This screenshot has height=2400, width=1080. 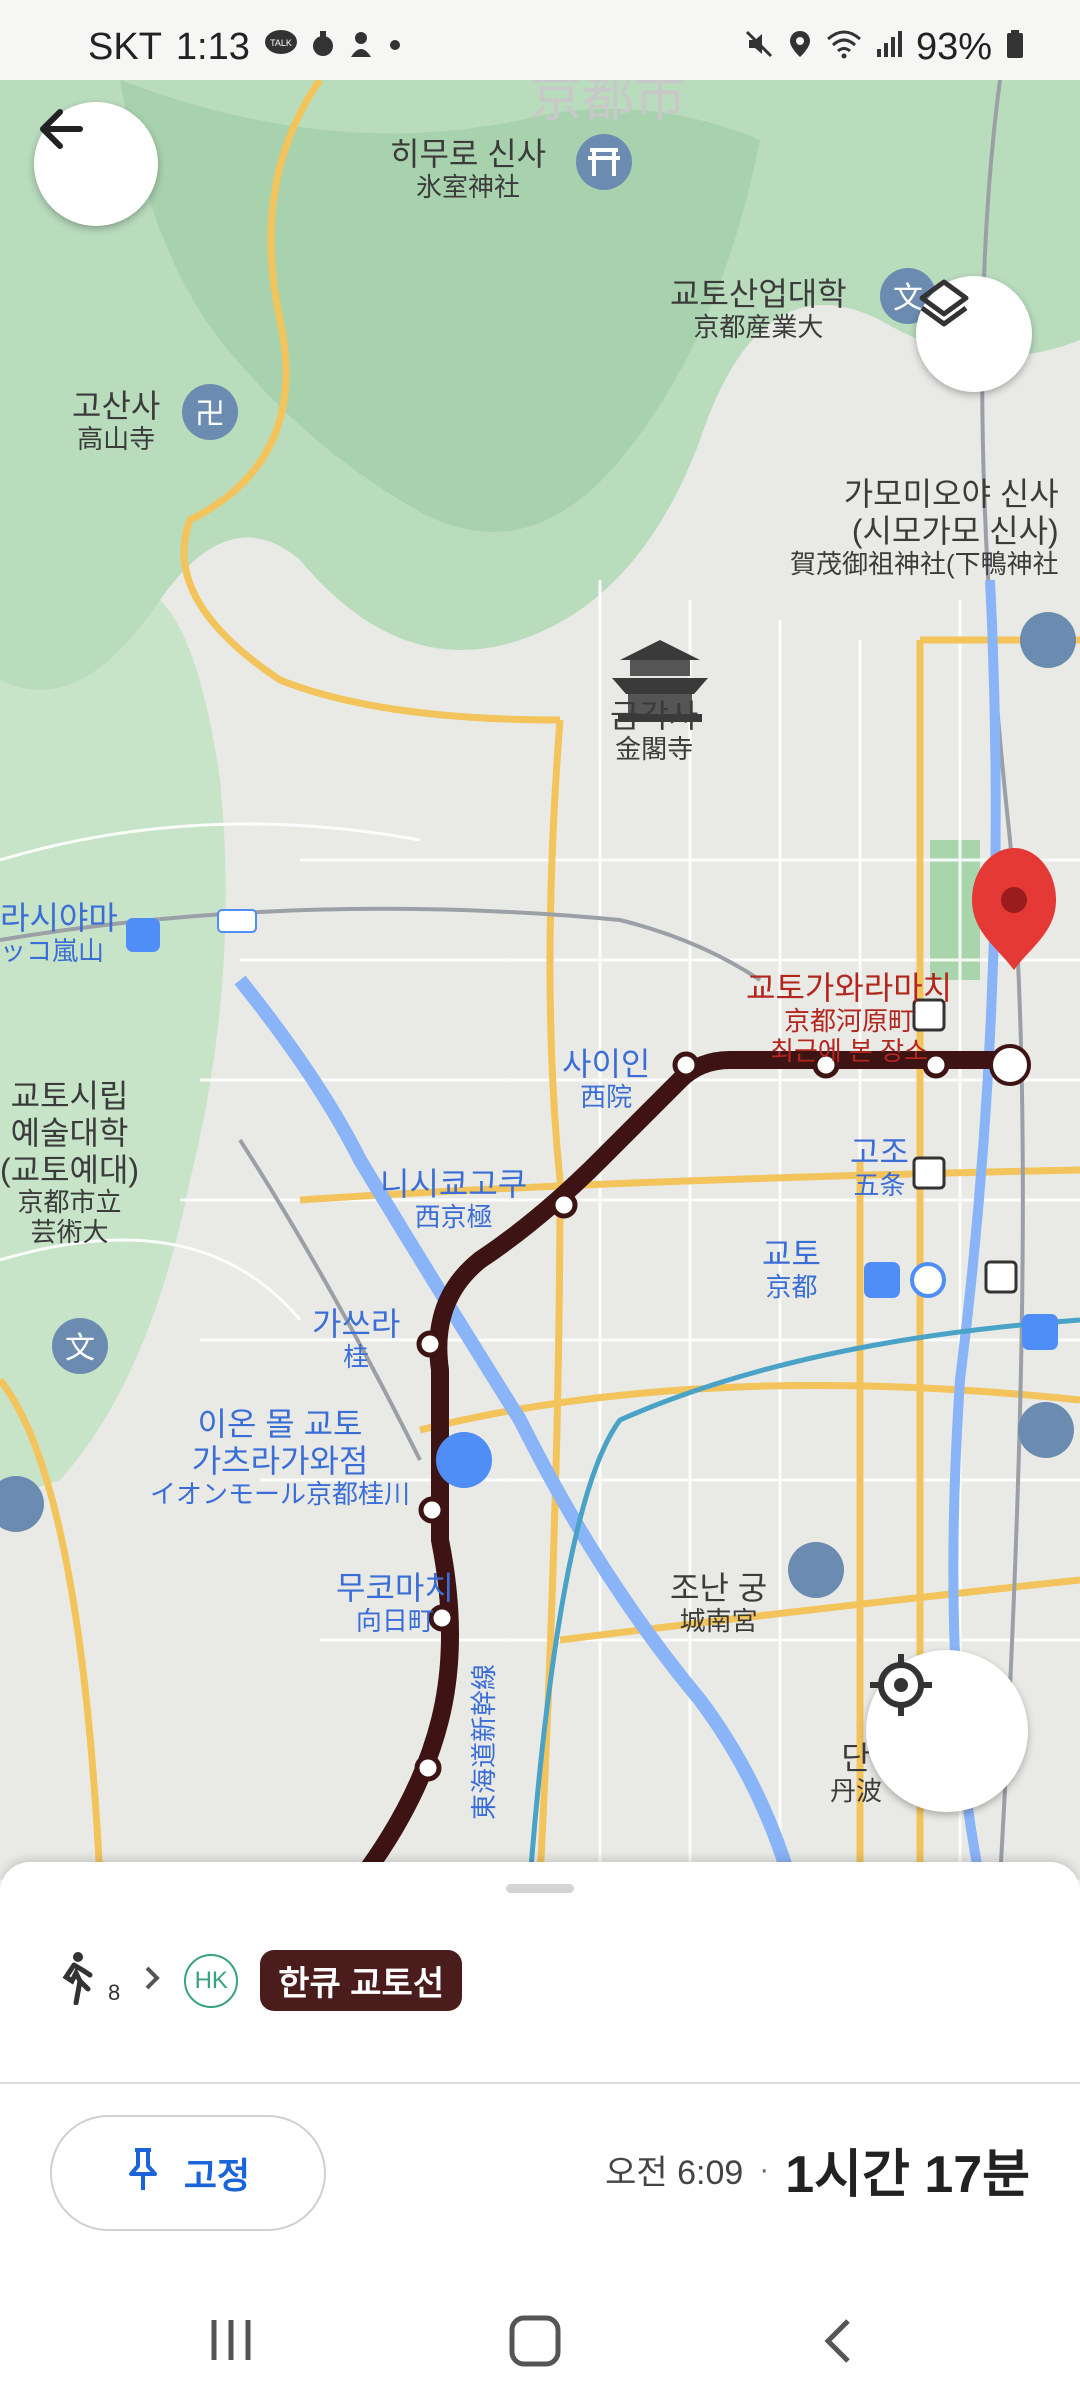 I want to click on back-nav-button, so click(x=838, y=2343).